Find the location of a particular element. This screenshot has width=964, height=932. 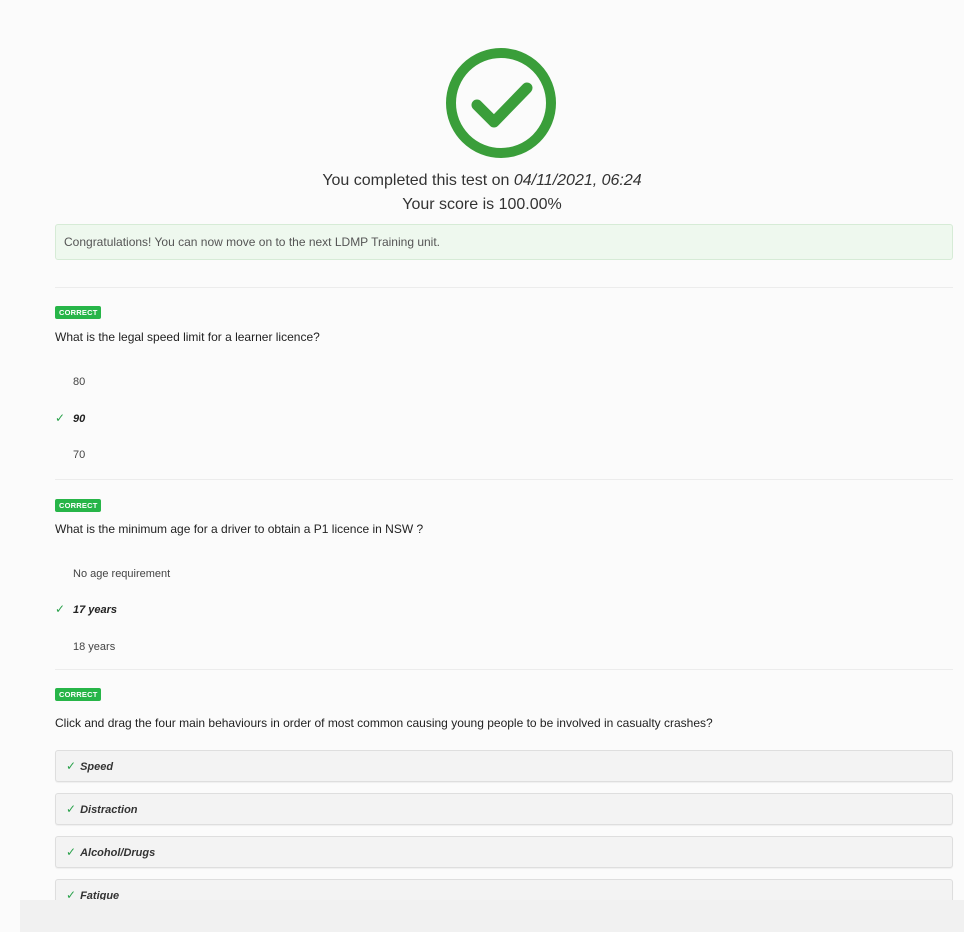

sortable-item-label: Distraction is located at coordinates (109, 810).